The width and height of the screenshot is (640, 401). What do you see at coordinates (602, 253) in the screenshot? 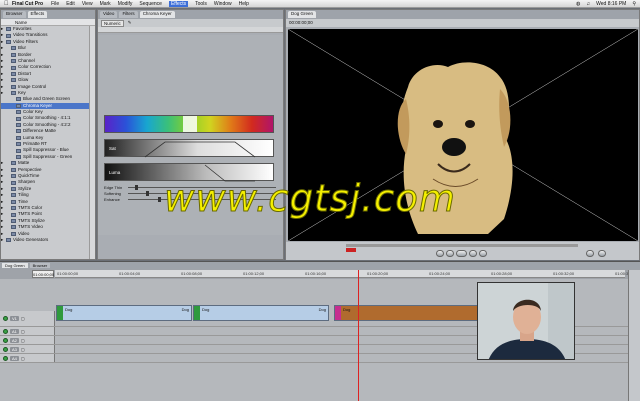
I see `add-marker-button` at bounding box center [602, 253].